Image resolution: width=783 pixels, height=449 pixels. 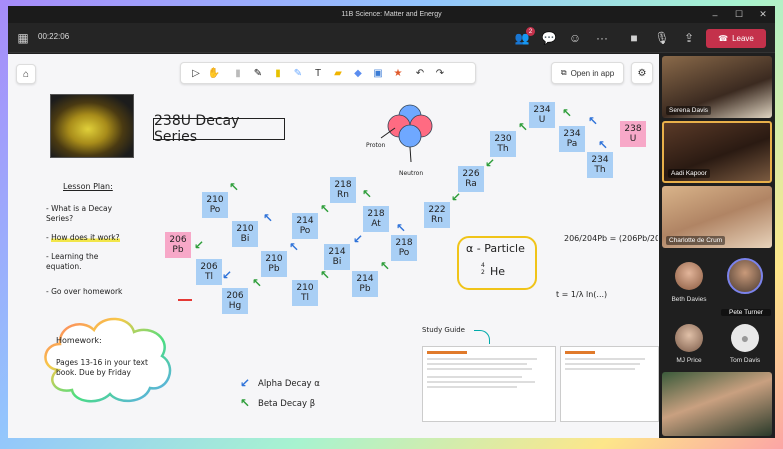 I want to click on sticky-pb214: 214 Pb, so click(x=365, y=284).